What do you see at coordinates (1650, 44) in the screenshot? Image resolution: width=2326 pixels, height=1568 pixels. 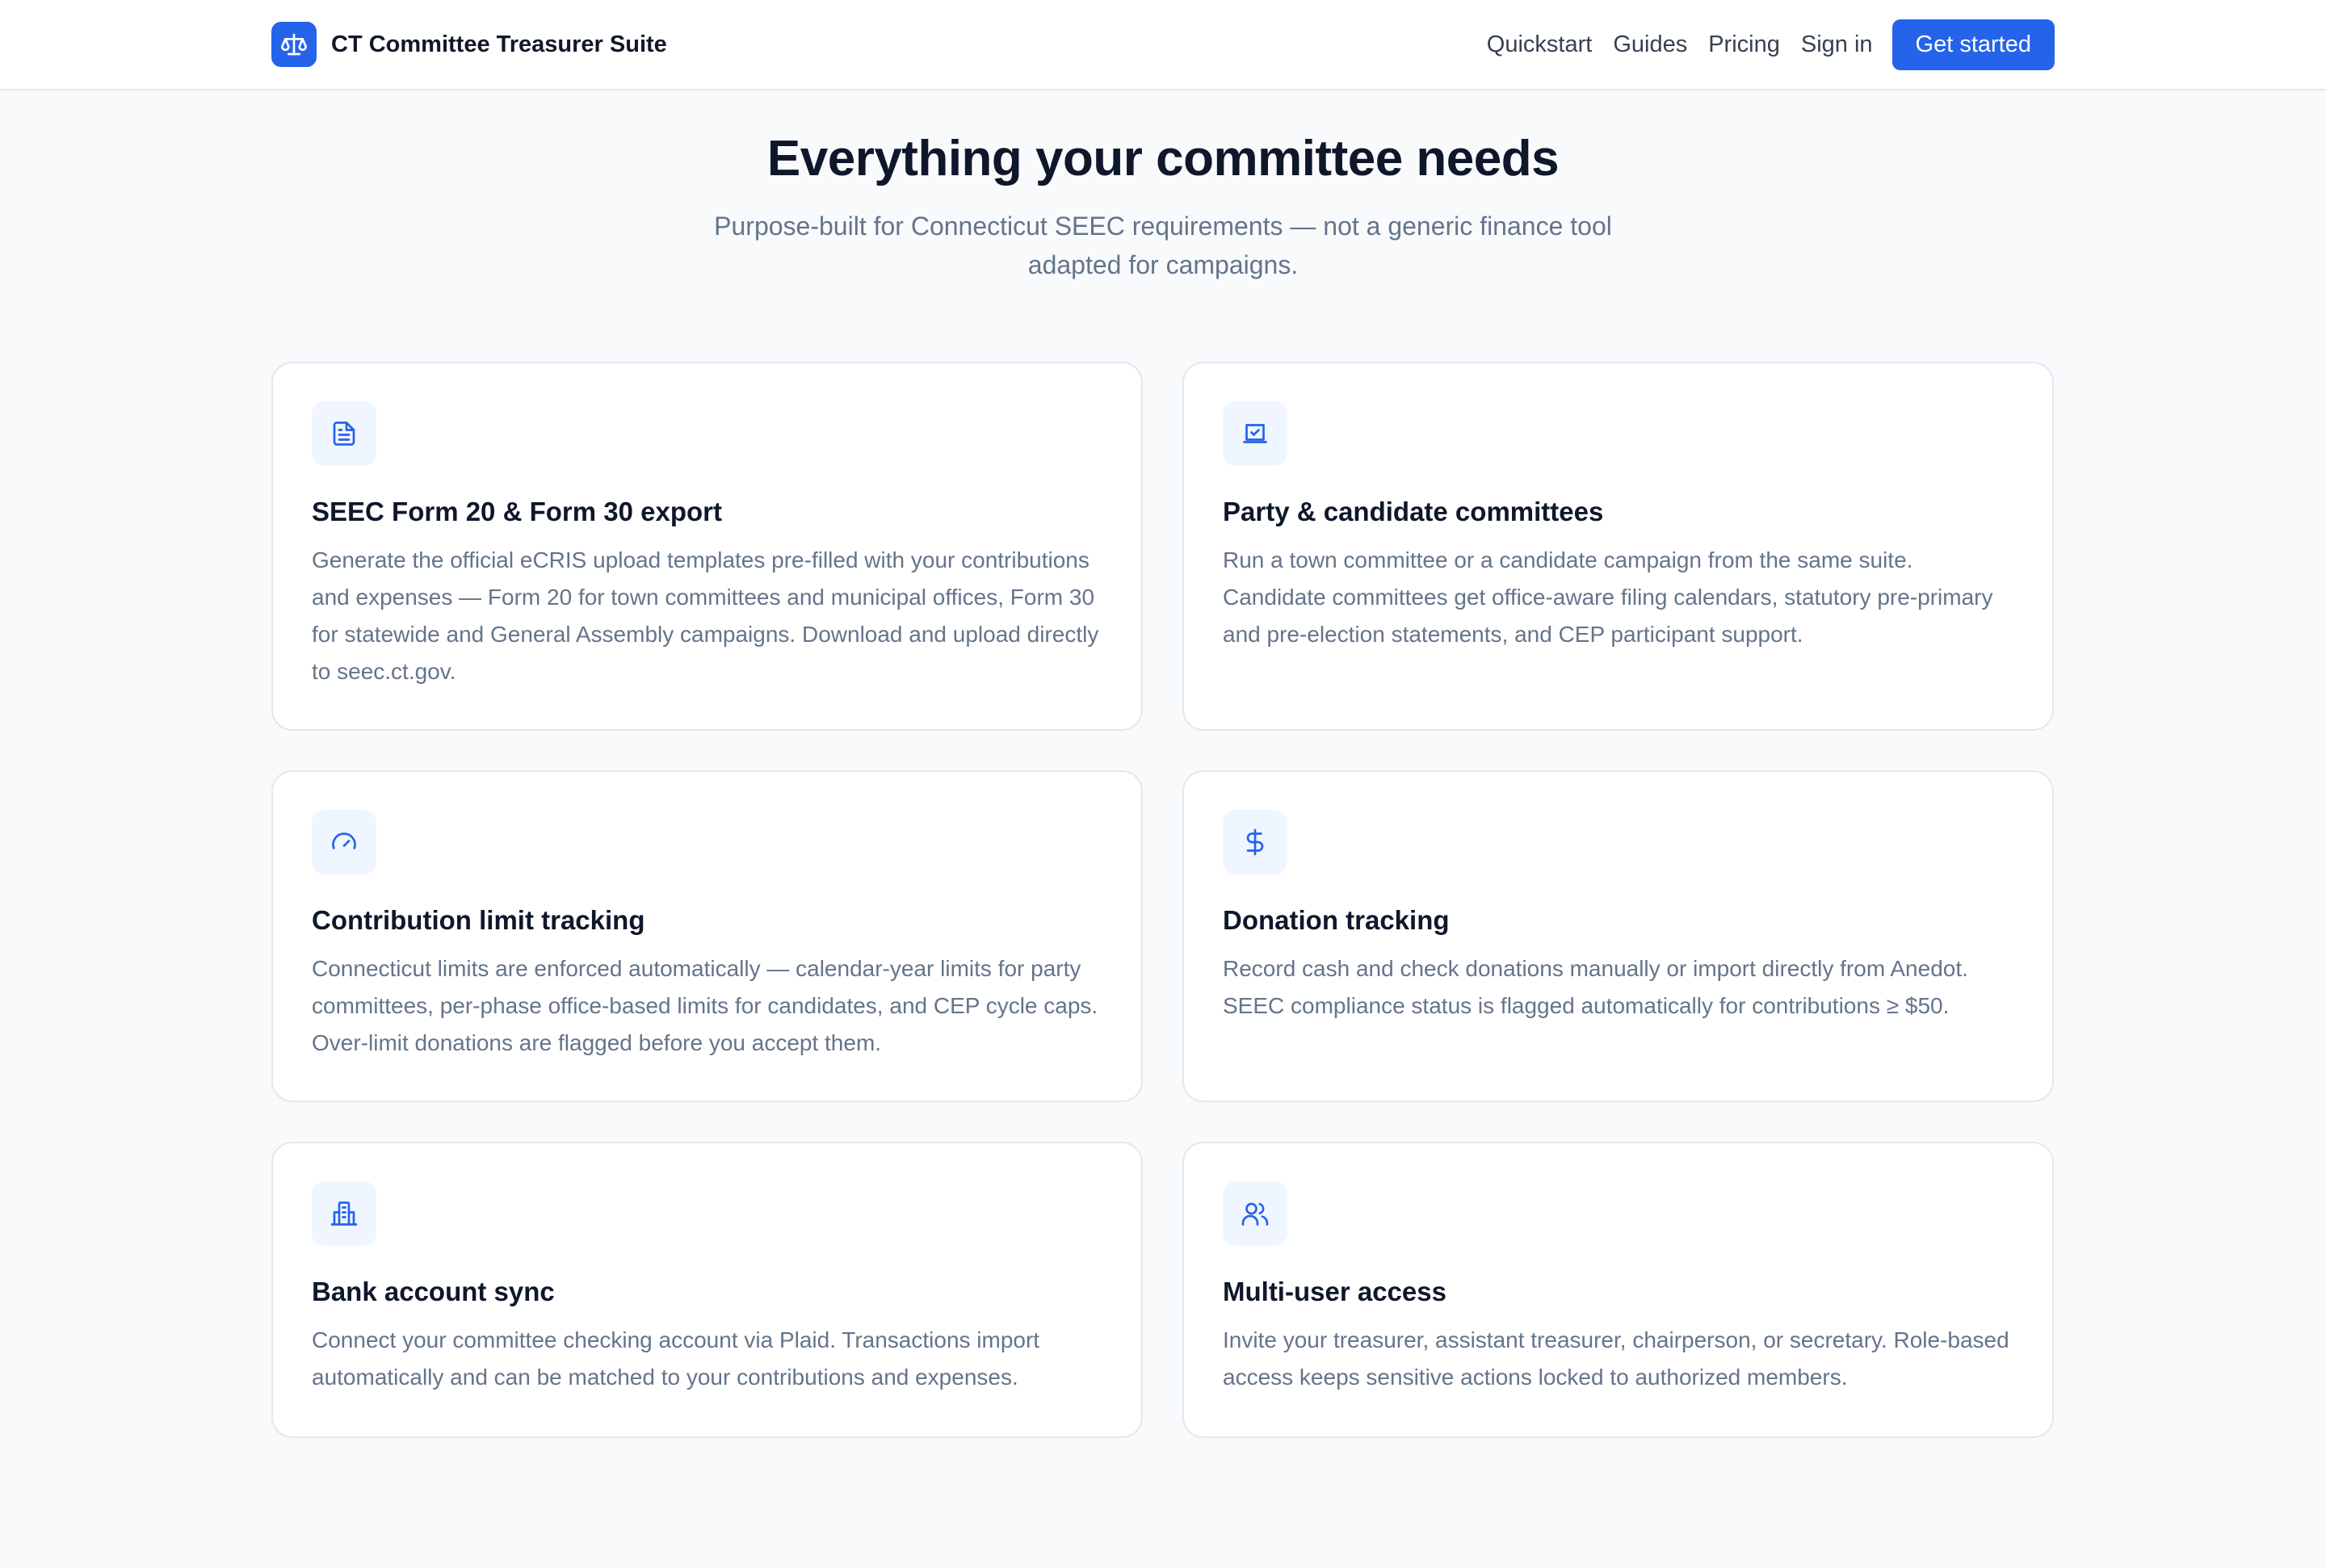 I see `nav-link-guides: Guides` at bounding box center [1650, 44].